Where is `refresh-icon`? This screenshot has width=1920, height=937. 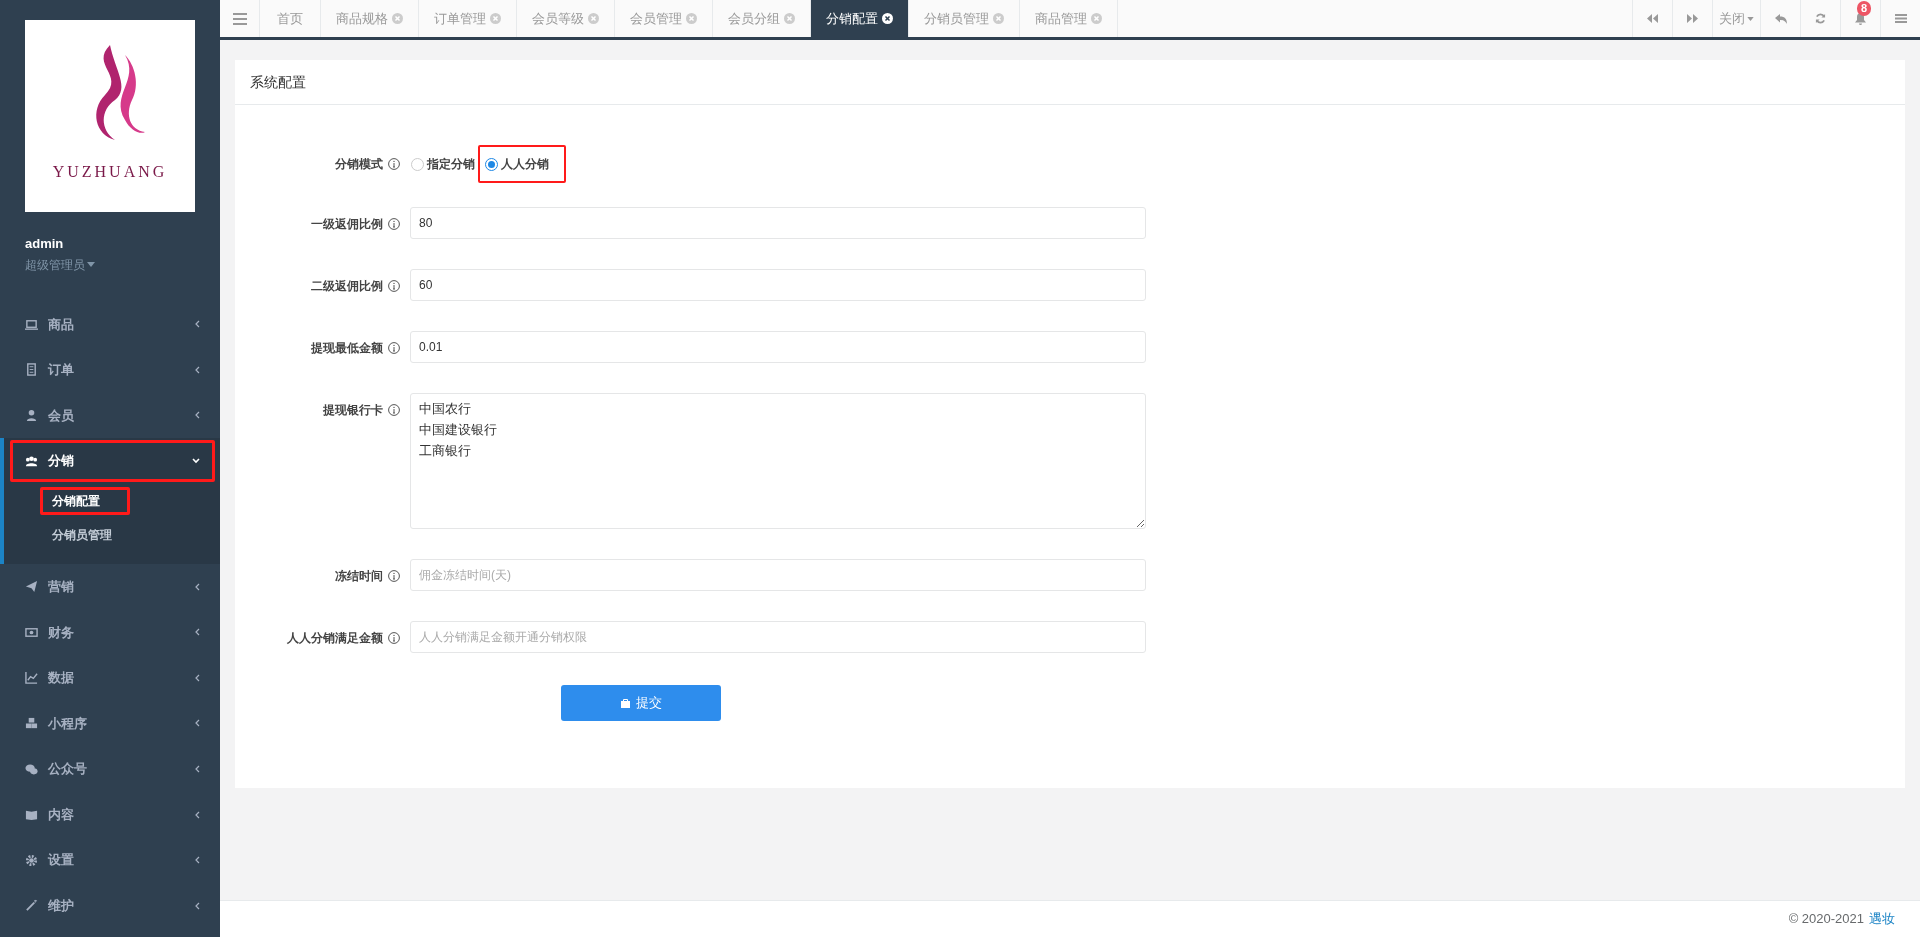
refresh-icon is located at coordinates (1820, 18).